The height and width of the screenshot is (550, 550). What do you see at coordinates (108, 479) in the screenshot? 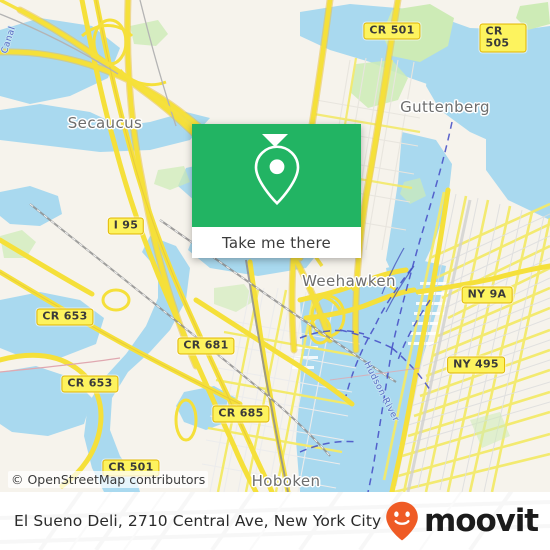
I see `osm-attribution: © OpenStreetMap contributors` at bounding box center [108, 479].